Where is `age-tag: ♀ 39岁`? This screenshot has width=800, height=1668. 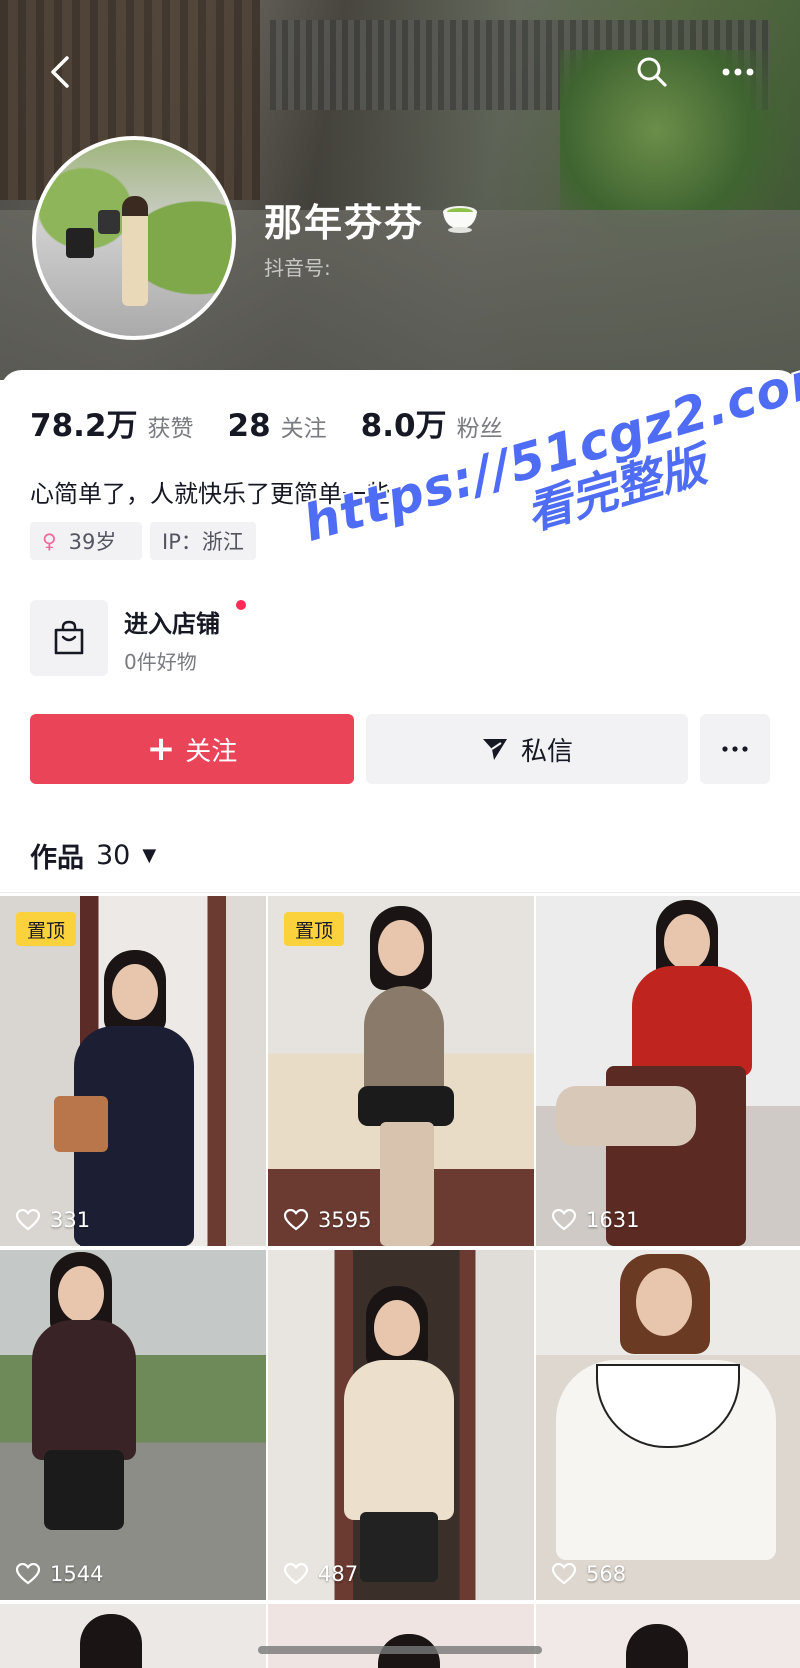
age-tag: ♀ 39岁 is located at coordinates (86, 541).